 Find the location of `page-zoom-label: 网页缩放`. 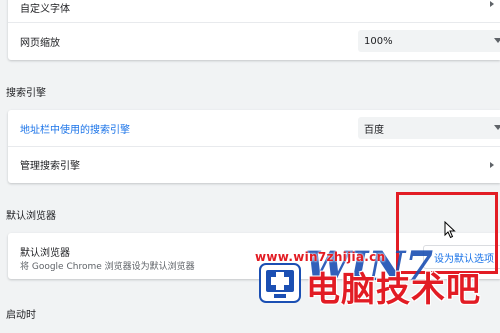

page-zoom-label: 网页缩放 is located at coordinates (40, 43).